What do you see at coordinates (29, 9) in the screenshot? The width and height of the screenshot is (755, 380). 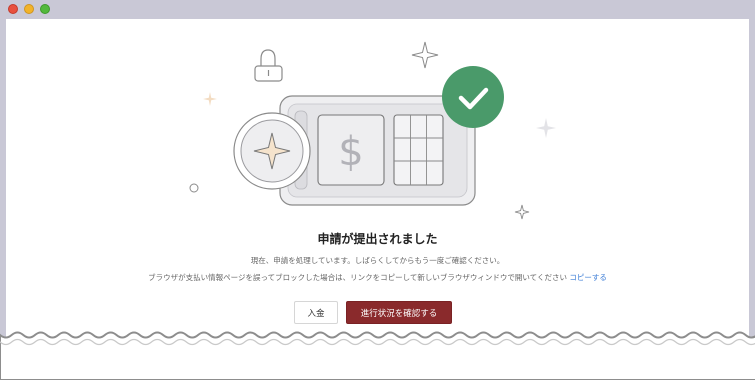 I see `minimize-window-button` at bounding box center [29, 9].